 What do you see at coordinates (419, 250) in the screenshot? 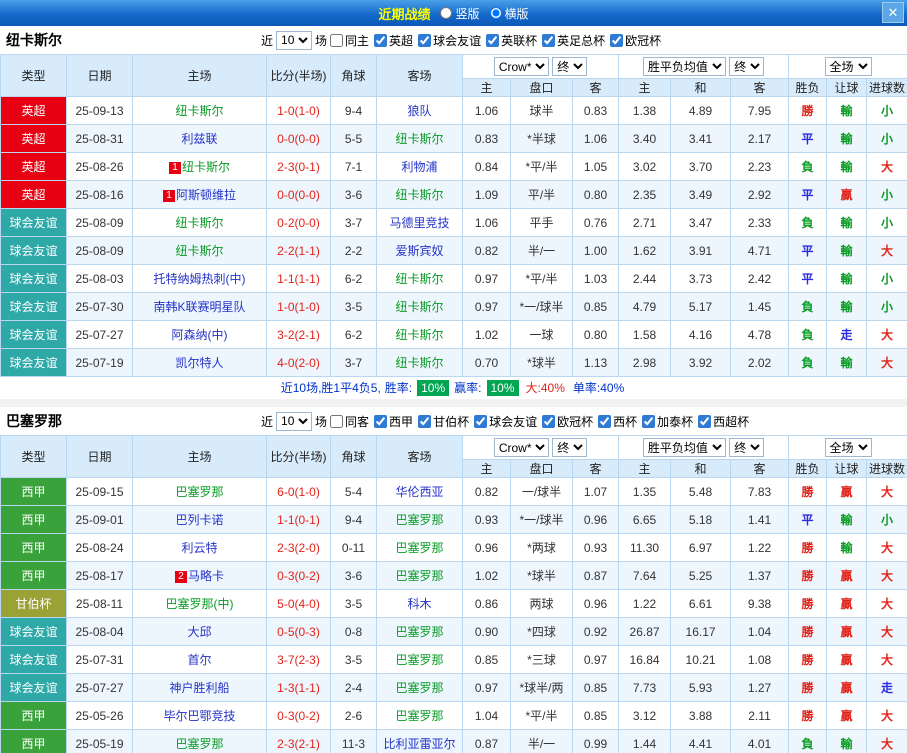
I see `away-team-cell: 爱斯宾奴` at bounding box center [419, 250].